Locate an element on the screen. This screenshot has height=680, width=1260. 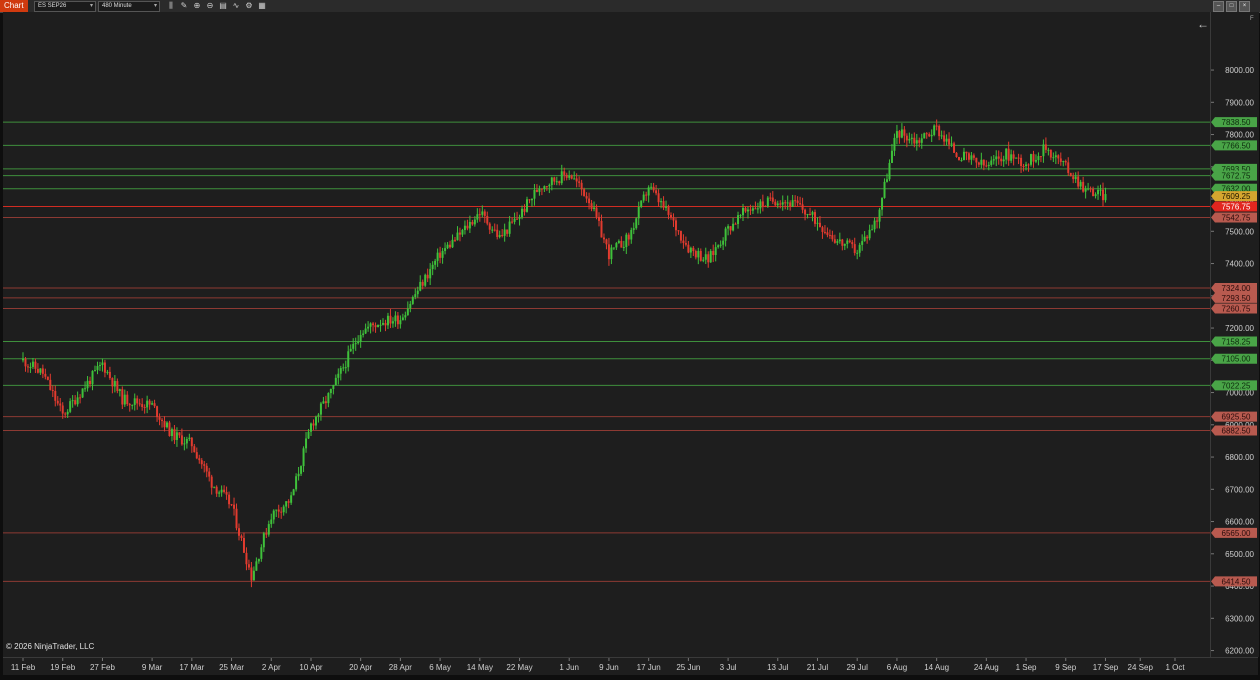
level-price-label: 7838.50 is located at coordinates (1236, 122).